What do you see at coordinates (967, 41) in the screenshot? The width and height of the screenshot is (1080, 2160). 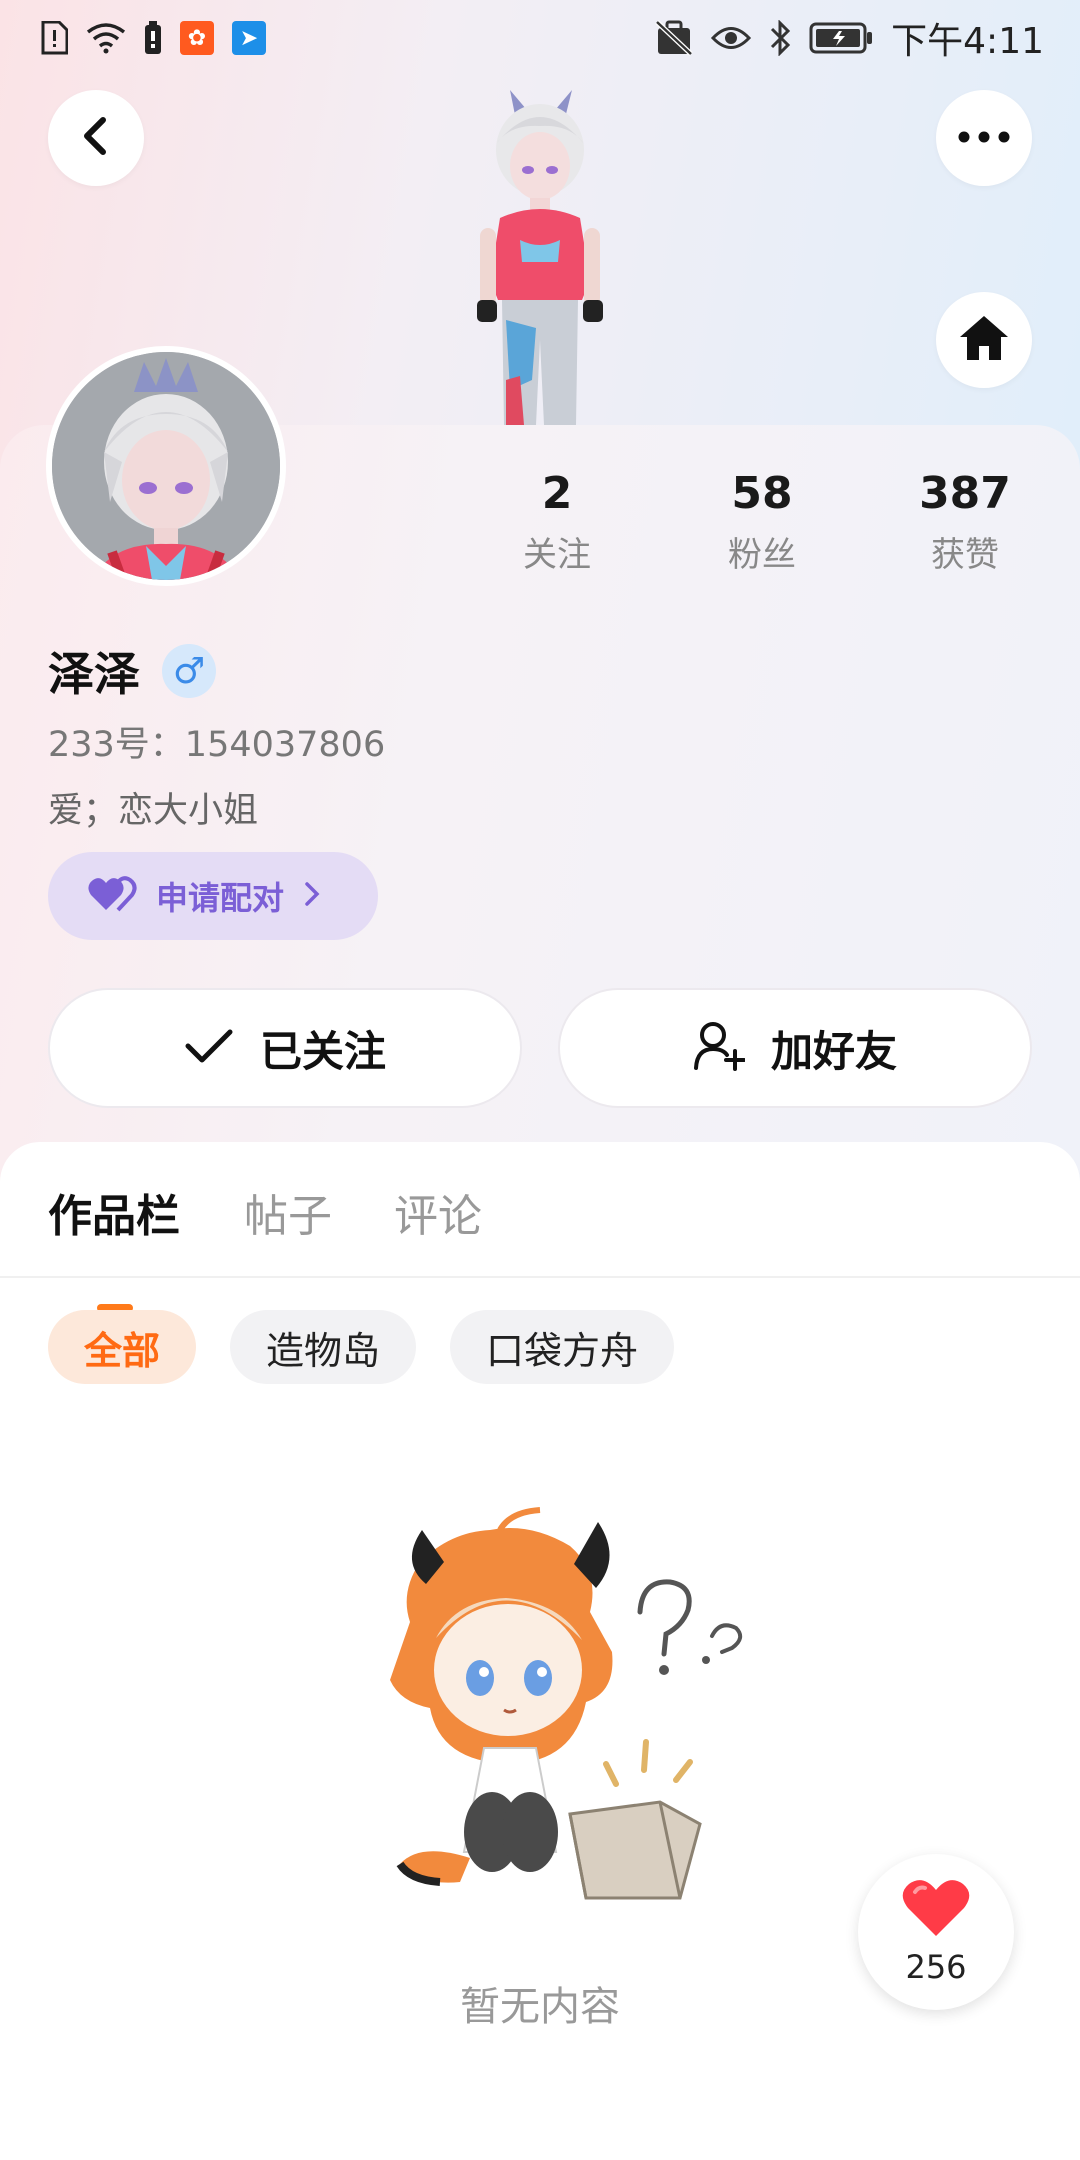 I see `status-time: 下午4:11` at bounding box center [967, 41].